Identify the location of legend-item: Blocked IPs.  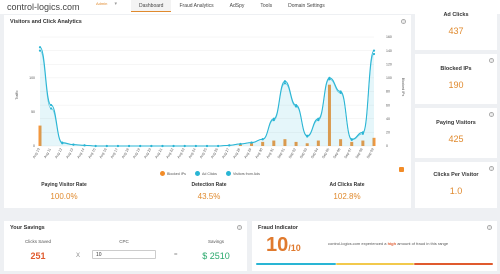
(173, 173).